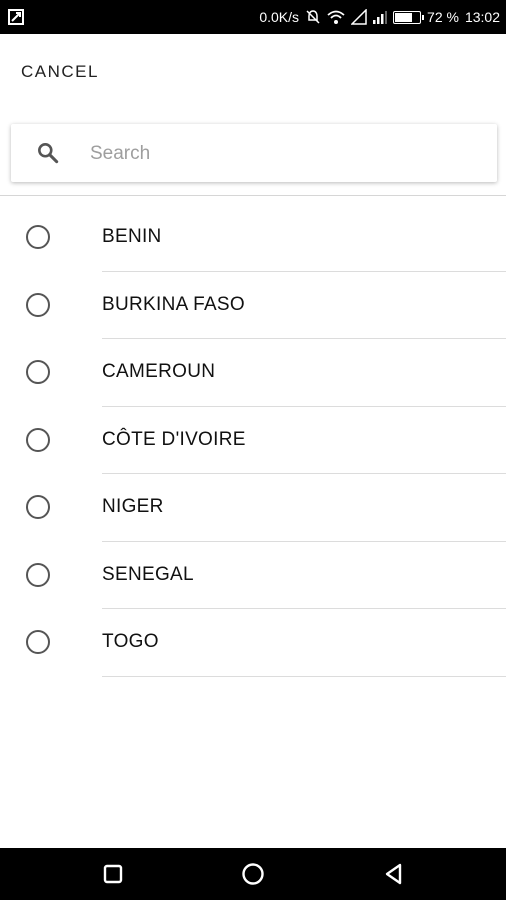 This screenshot has height=900, width=506. What do you see at coordinates (253, 508) in the screenshot?
I see `list-item: NIGER` at bounding box center [253, 508].